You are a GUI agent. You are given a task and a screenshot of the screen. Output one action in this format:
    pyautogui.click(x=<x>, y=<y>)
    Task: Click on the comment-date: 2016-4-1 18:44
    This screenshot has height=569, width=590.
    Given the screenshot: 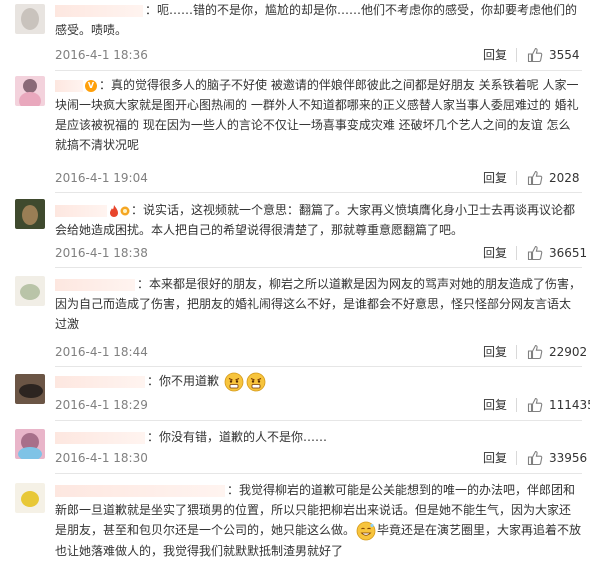 What is the action you would take?
    pyautogui.click(x=101, y=352)
    